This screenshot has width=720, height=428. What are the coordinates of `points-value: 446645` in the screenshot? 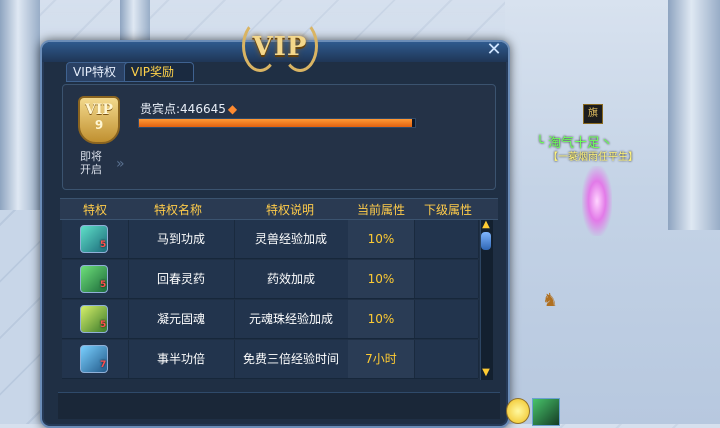 It's located at (203, 109).